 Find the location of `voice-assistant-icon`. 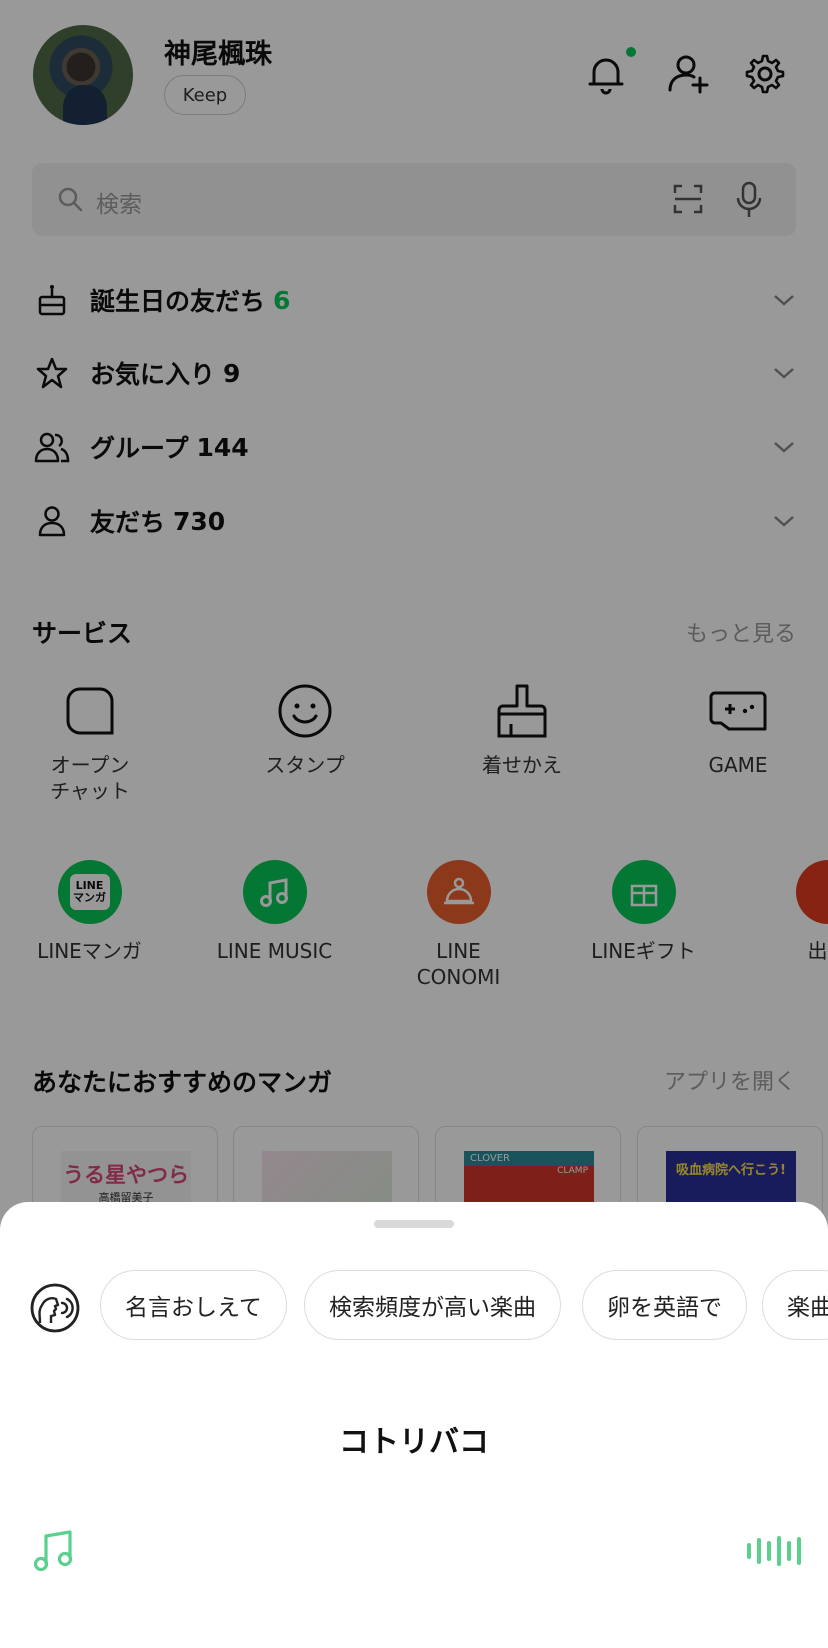

voice-assistant-icon is located at coordinates (55, 1308).